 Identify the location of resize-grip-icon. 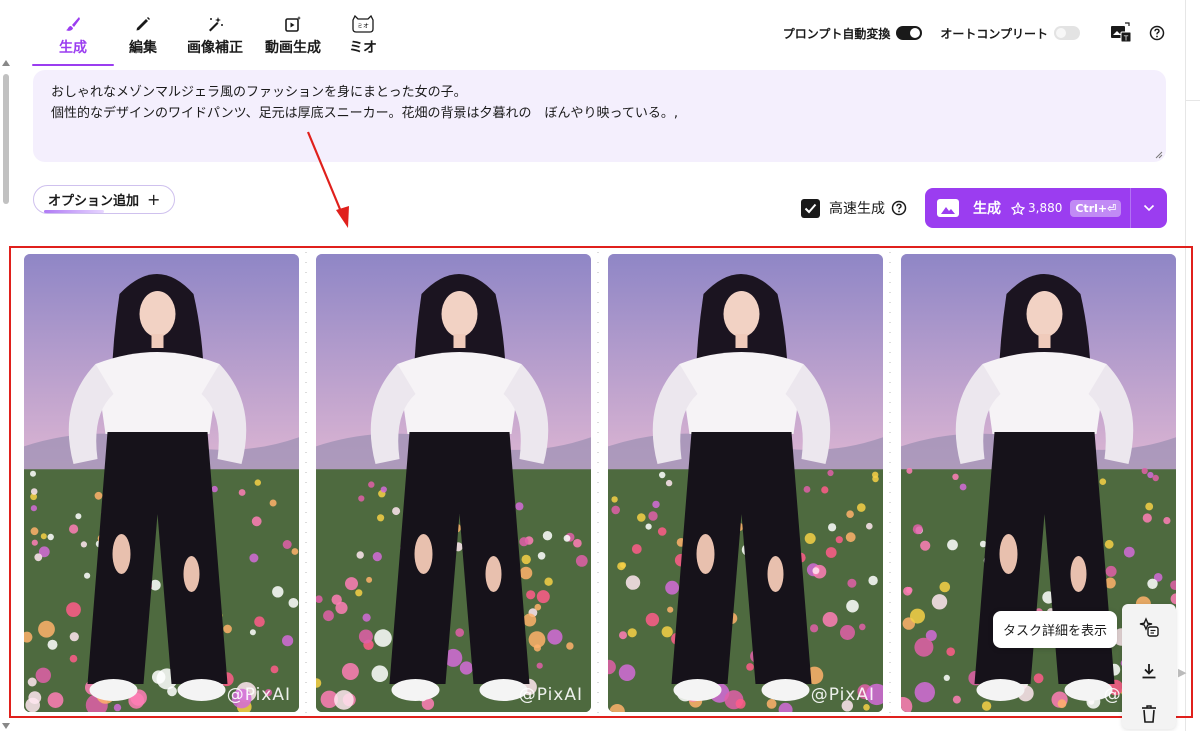
(1159, 155).